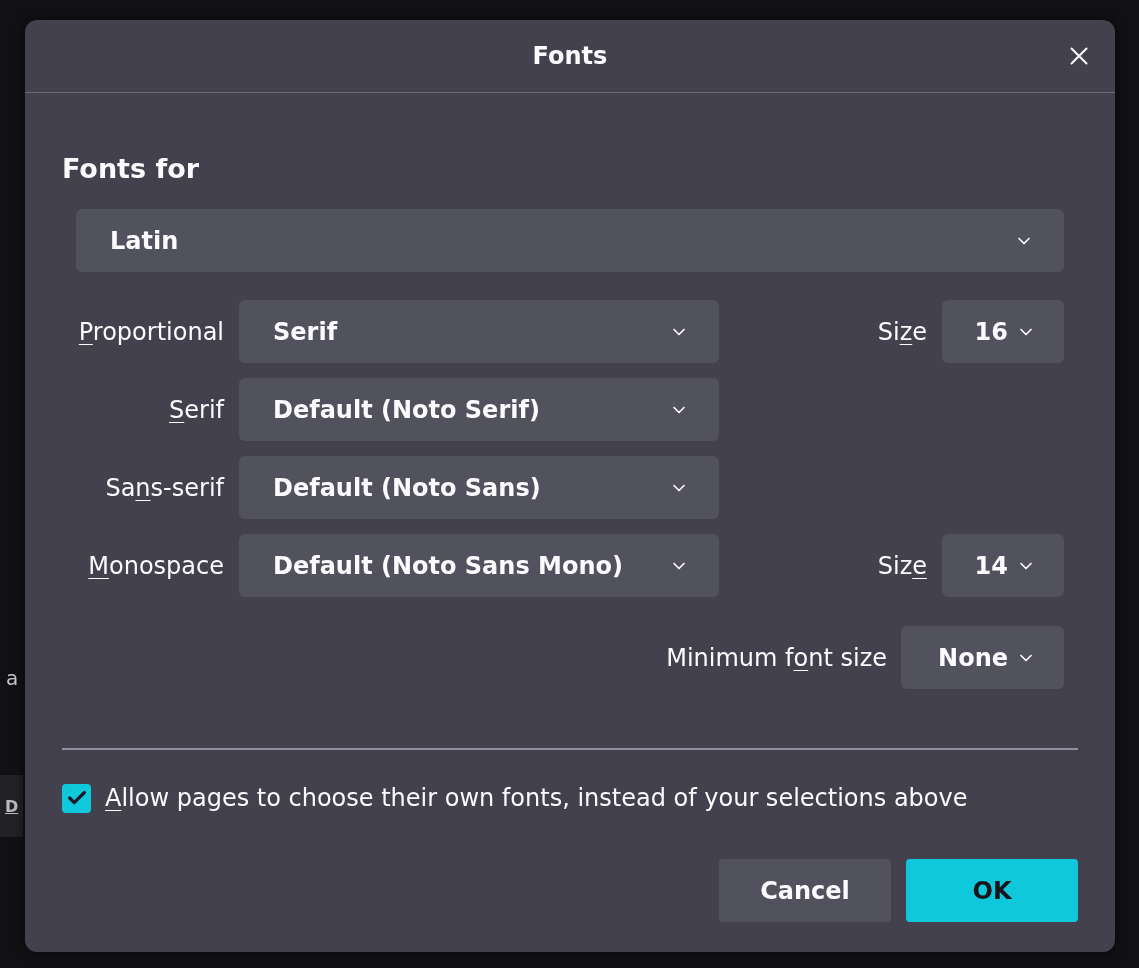 The image size is (1139, 968). I want to click on field-label: Sans-serif, so click(164, 487).